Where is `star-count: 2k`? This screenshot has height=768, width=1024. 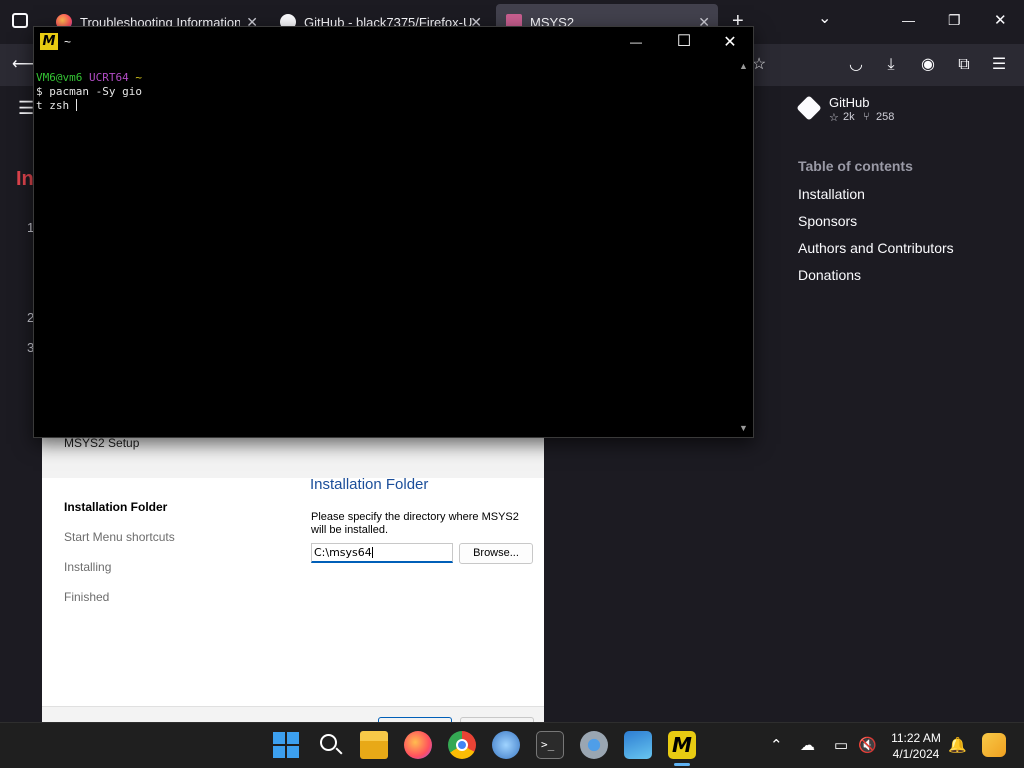
star-count: 2k is located at coordinates (849, 117).